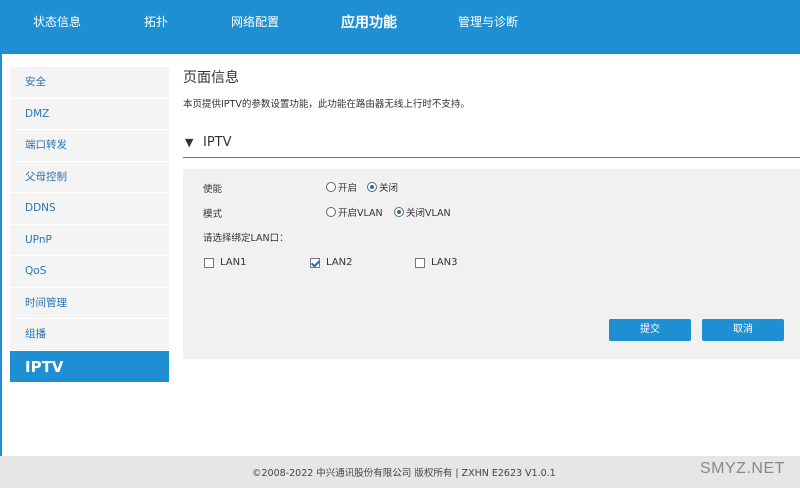  I want to click on radio-label: 开启VLAN, so click(360, 213).